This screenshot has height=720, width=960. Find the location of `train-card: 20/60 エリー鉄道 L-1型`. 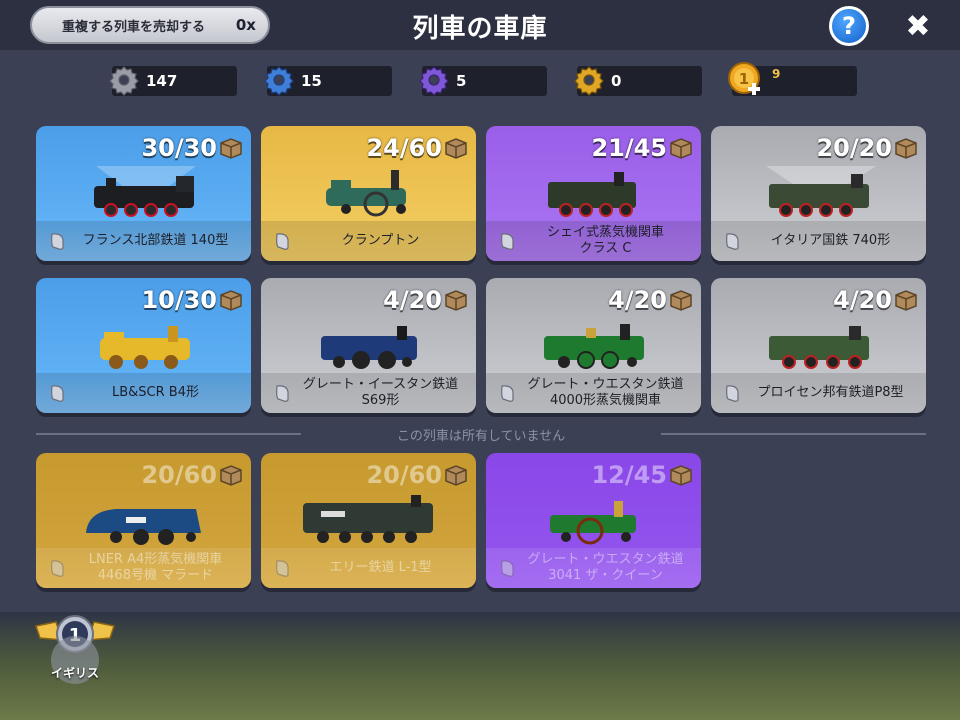

train-card: 20/60 エリー鉄道 L-1型 is located at coordinates (368, 520).